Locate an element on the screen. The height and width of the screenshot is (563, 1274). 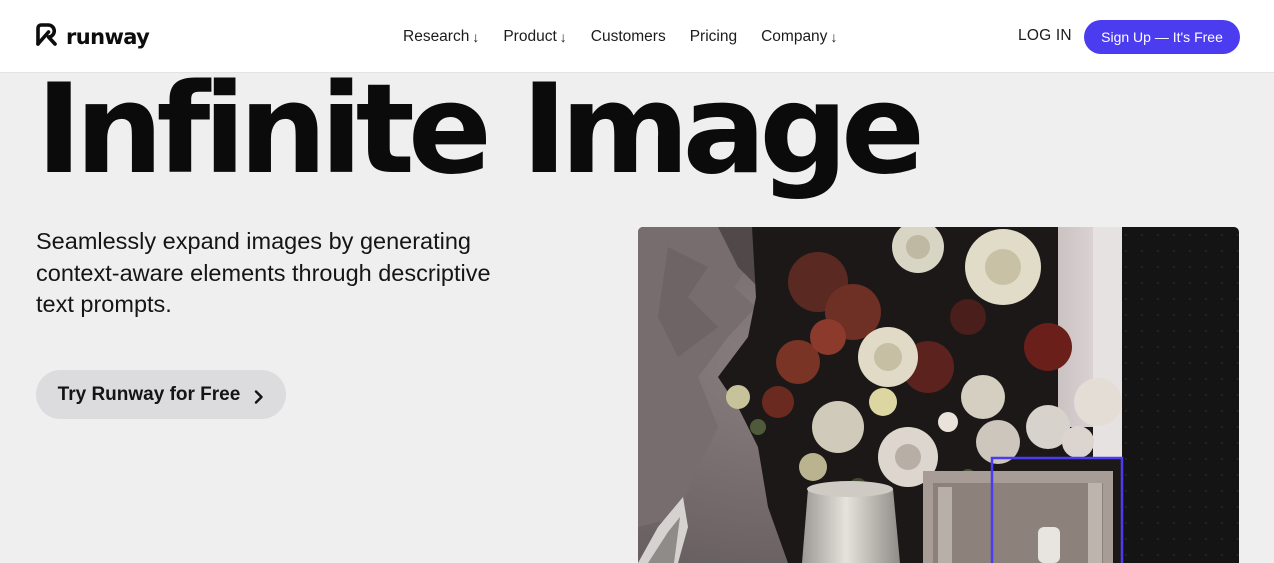
nav-item-label: Customers is located at coordinates (628, 36).